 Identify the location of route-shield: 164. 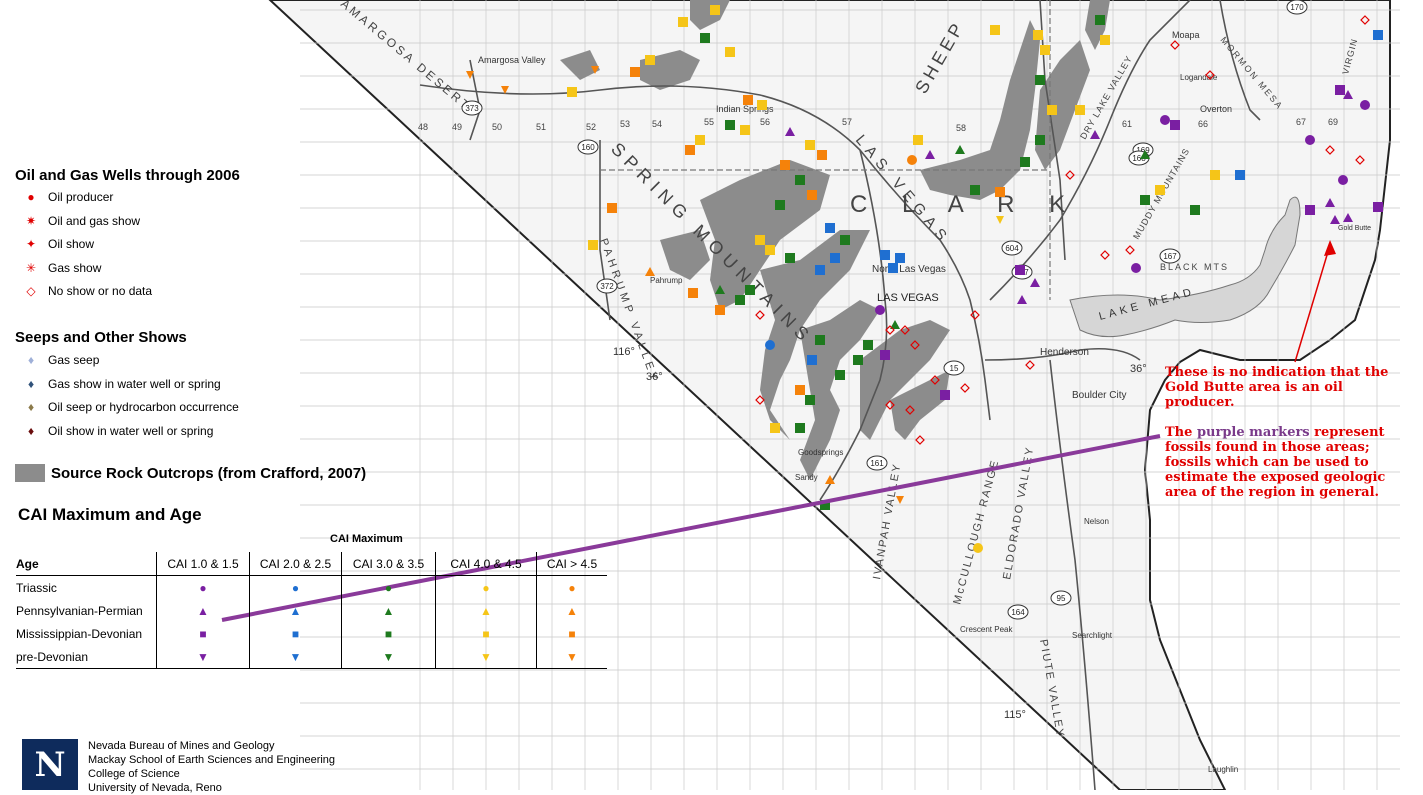
(1018, 612).